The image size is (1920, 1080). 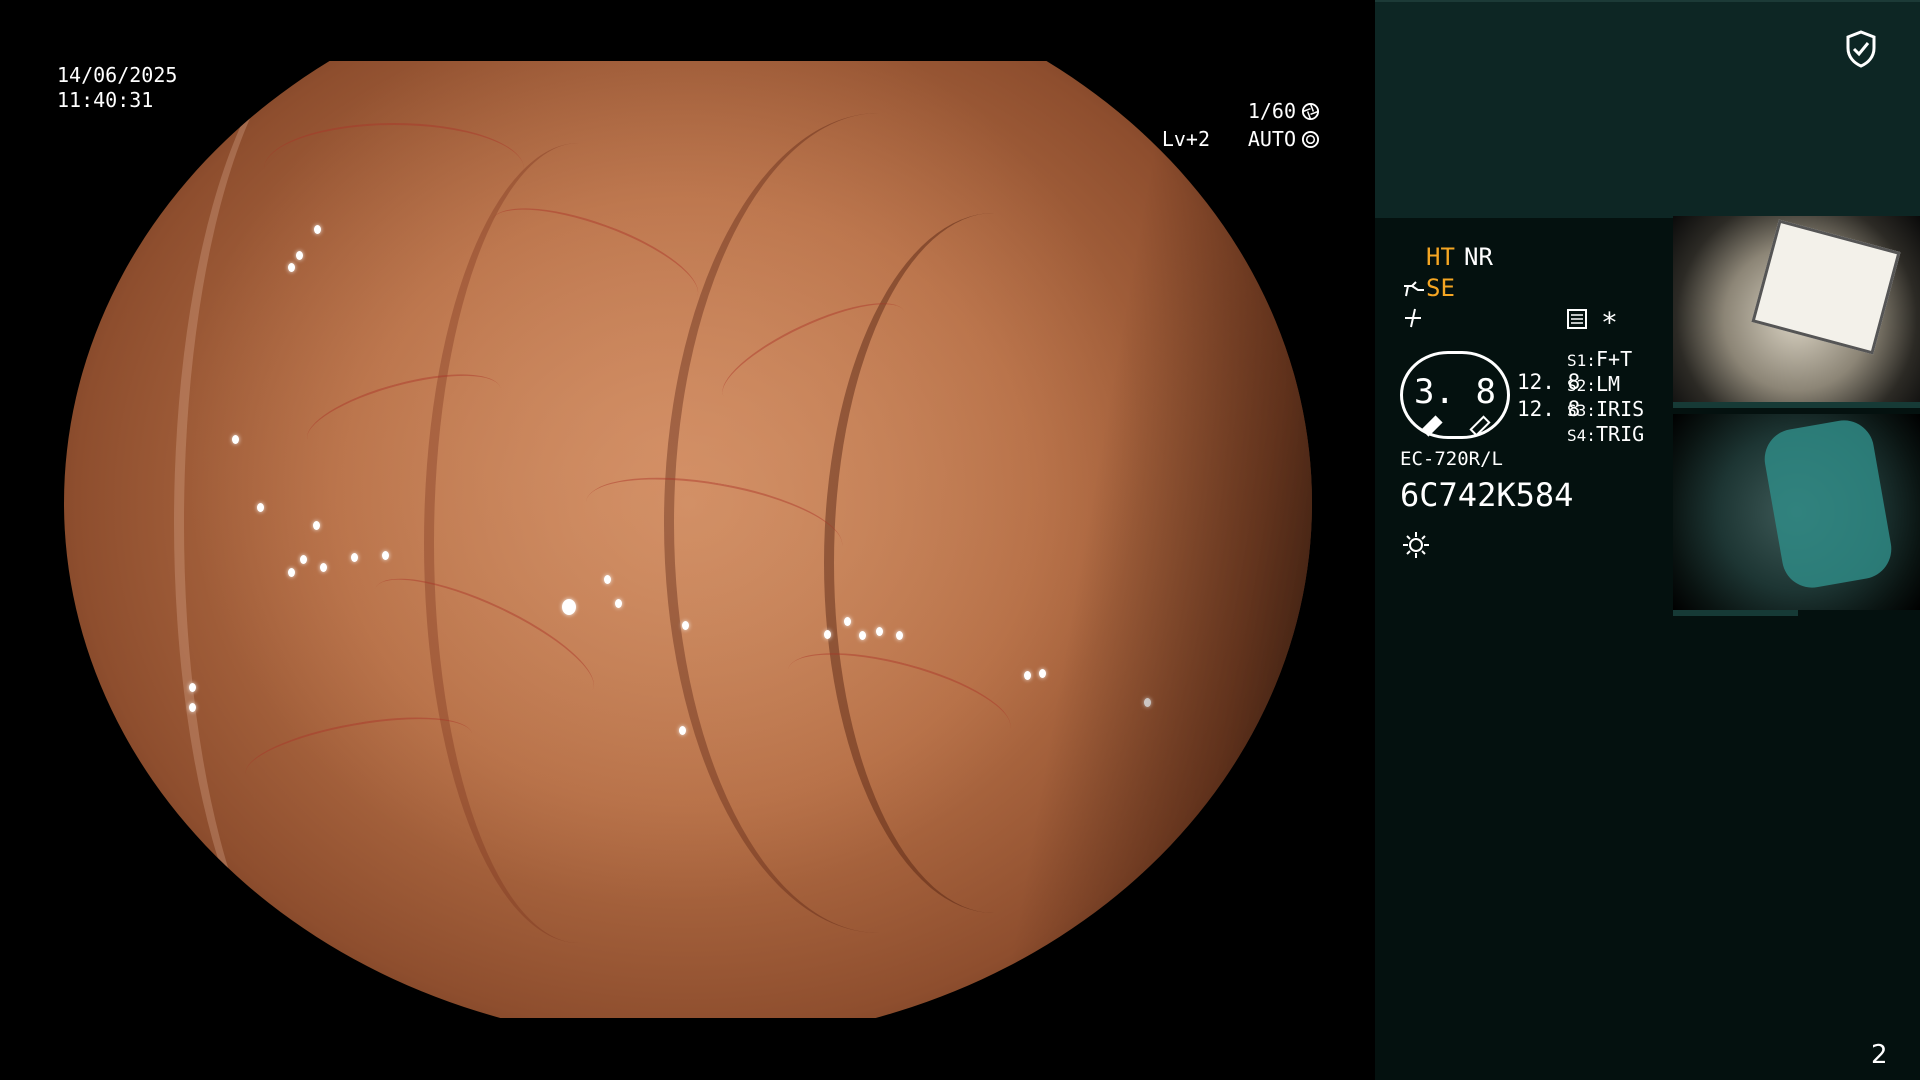 What do you see at coordinates (1455, 392) in the screenshot?
I see `zoom-value: 3. 8` at bounding box center [1455, 392].